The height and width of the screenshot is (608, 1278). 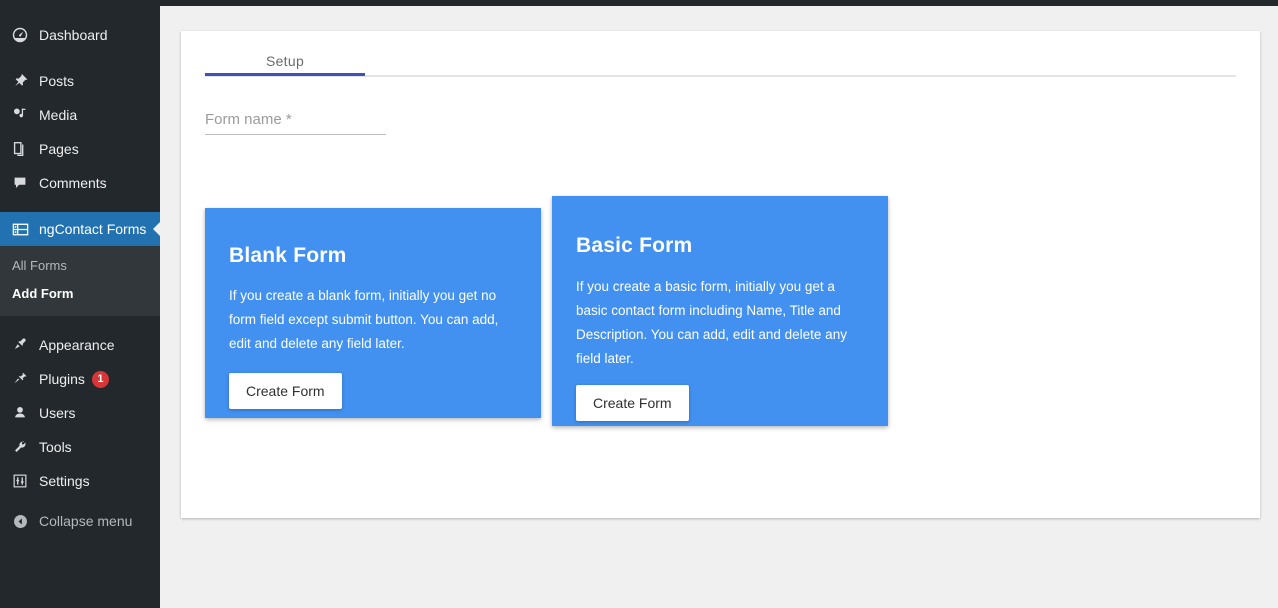 I want to click on sidebar-item-tools: Tools, so click(x=80, y=447).